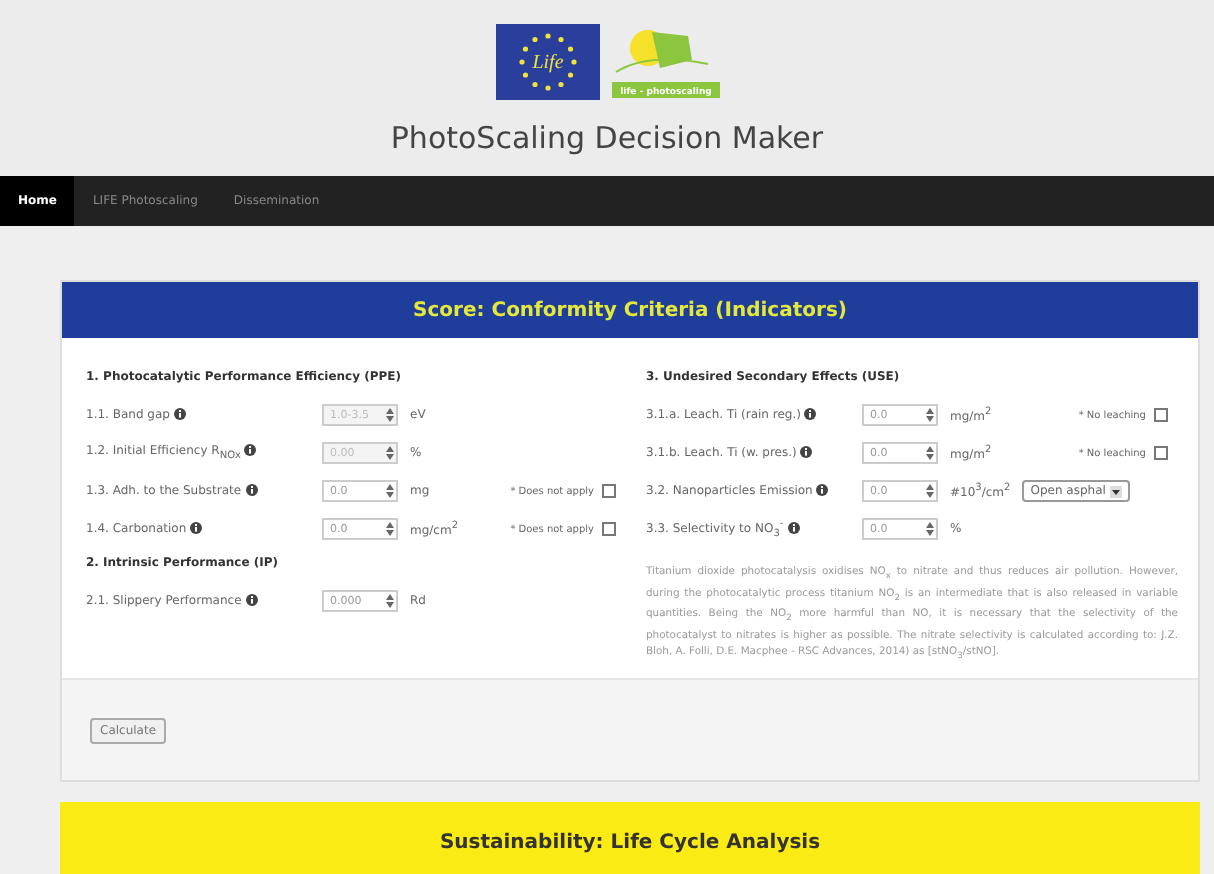 Image resolution: width=1214 pixels, height=874 pixels. Describe the element at coordinates (630, 310) in the screenshot. I see `card-title: Score: Conformity Criteria (Indicators)` at that location.